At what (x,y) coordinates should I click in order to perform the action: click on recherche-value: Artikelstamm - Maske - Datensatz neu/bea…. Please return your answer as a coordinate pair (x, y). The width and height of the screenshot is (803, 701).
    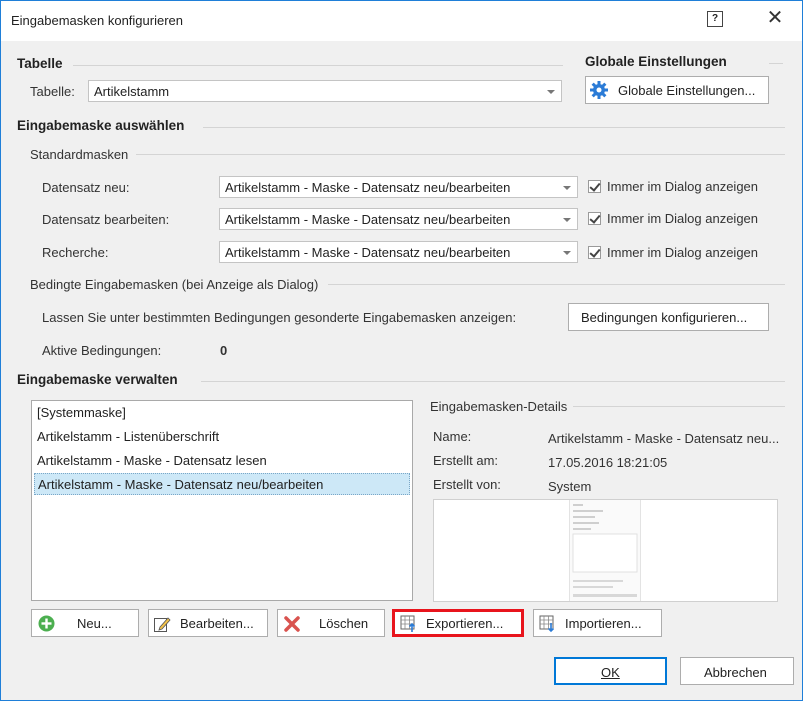
    Looking at the image, I should click on (368, 252).